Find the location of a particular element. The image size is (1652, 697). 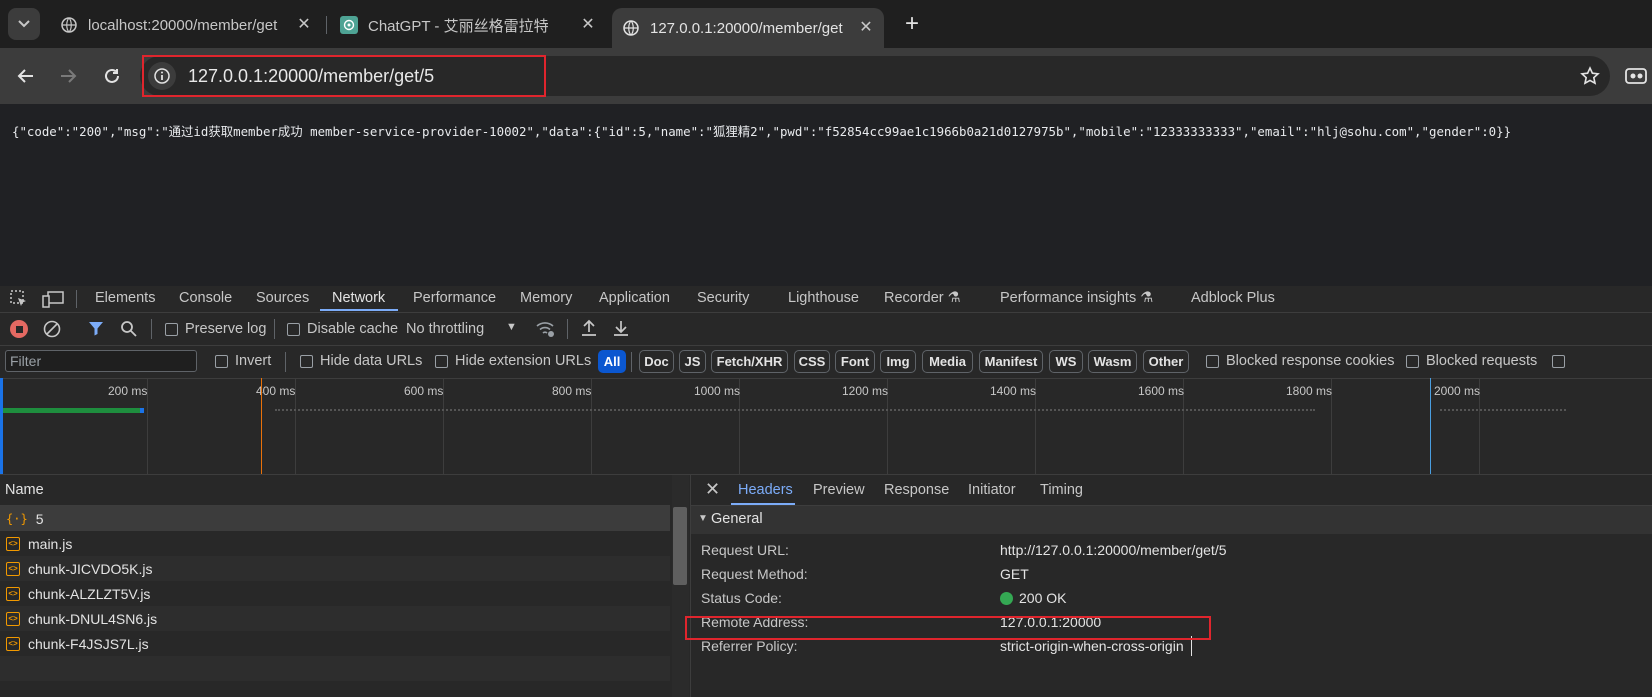

status-code-value: 200 OK is located at coordinates (1033, 598).